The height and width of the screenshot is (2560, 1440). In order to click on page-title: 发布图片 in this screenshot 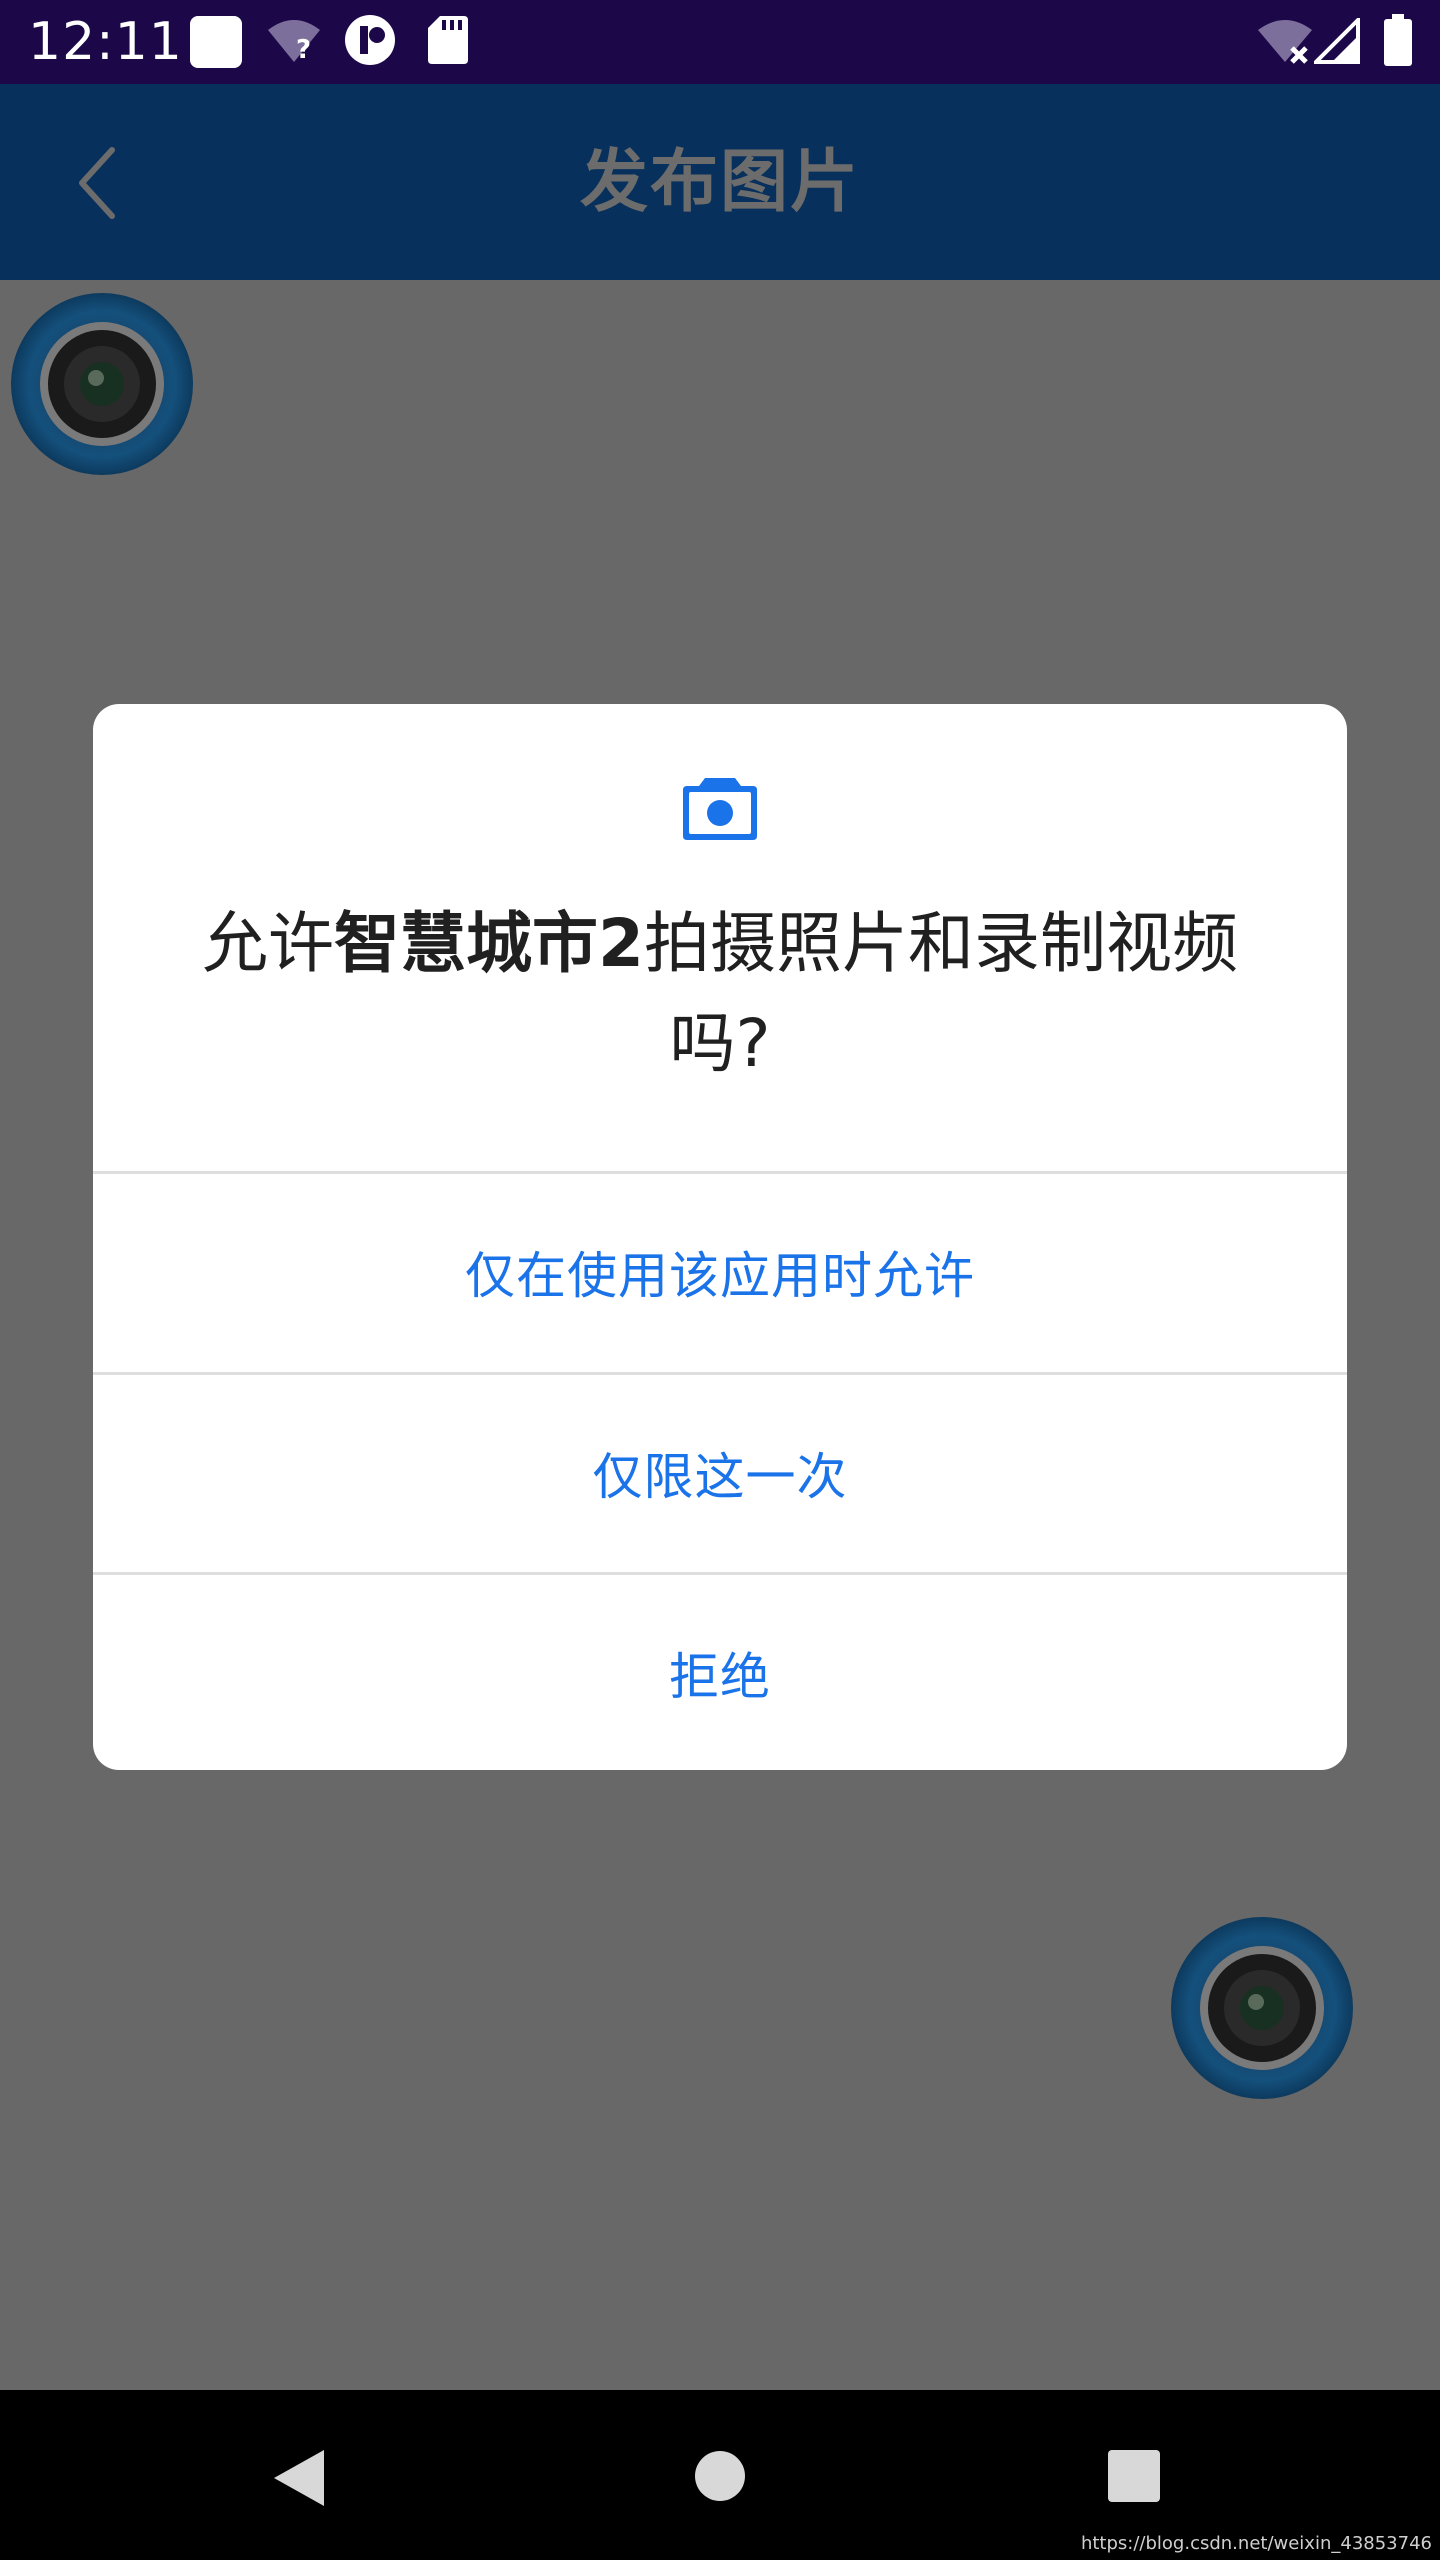, I will do `click(719, 182)`.